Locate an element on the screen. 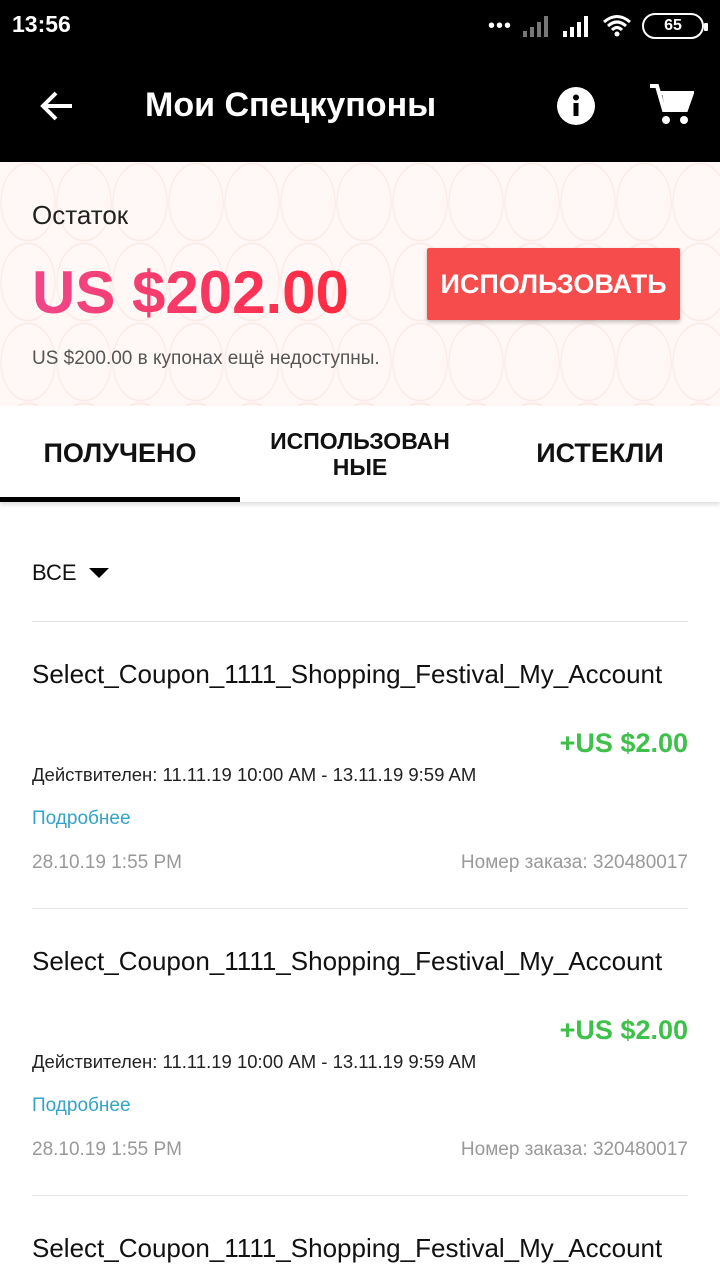 Image resolution: width=720 pixels, height=1280 pixels. balance-amount: US $202.00 is located at coordinates (190, 292).